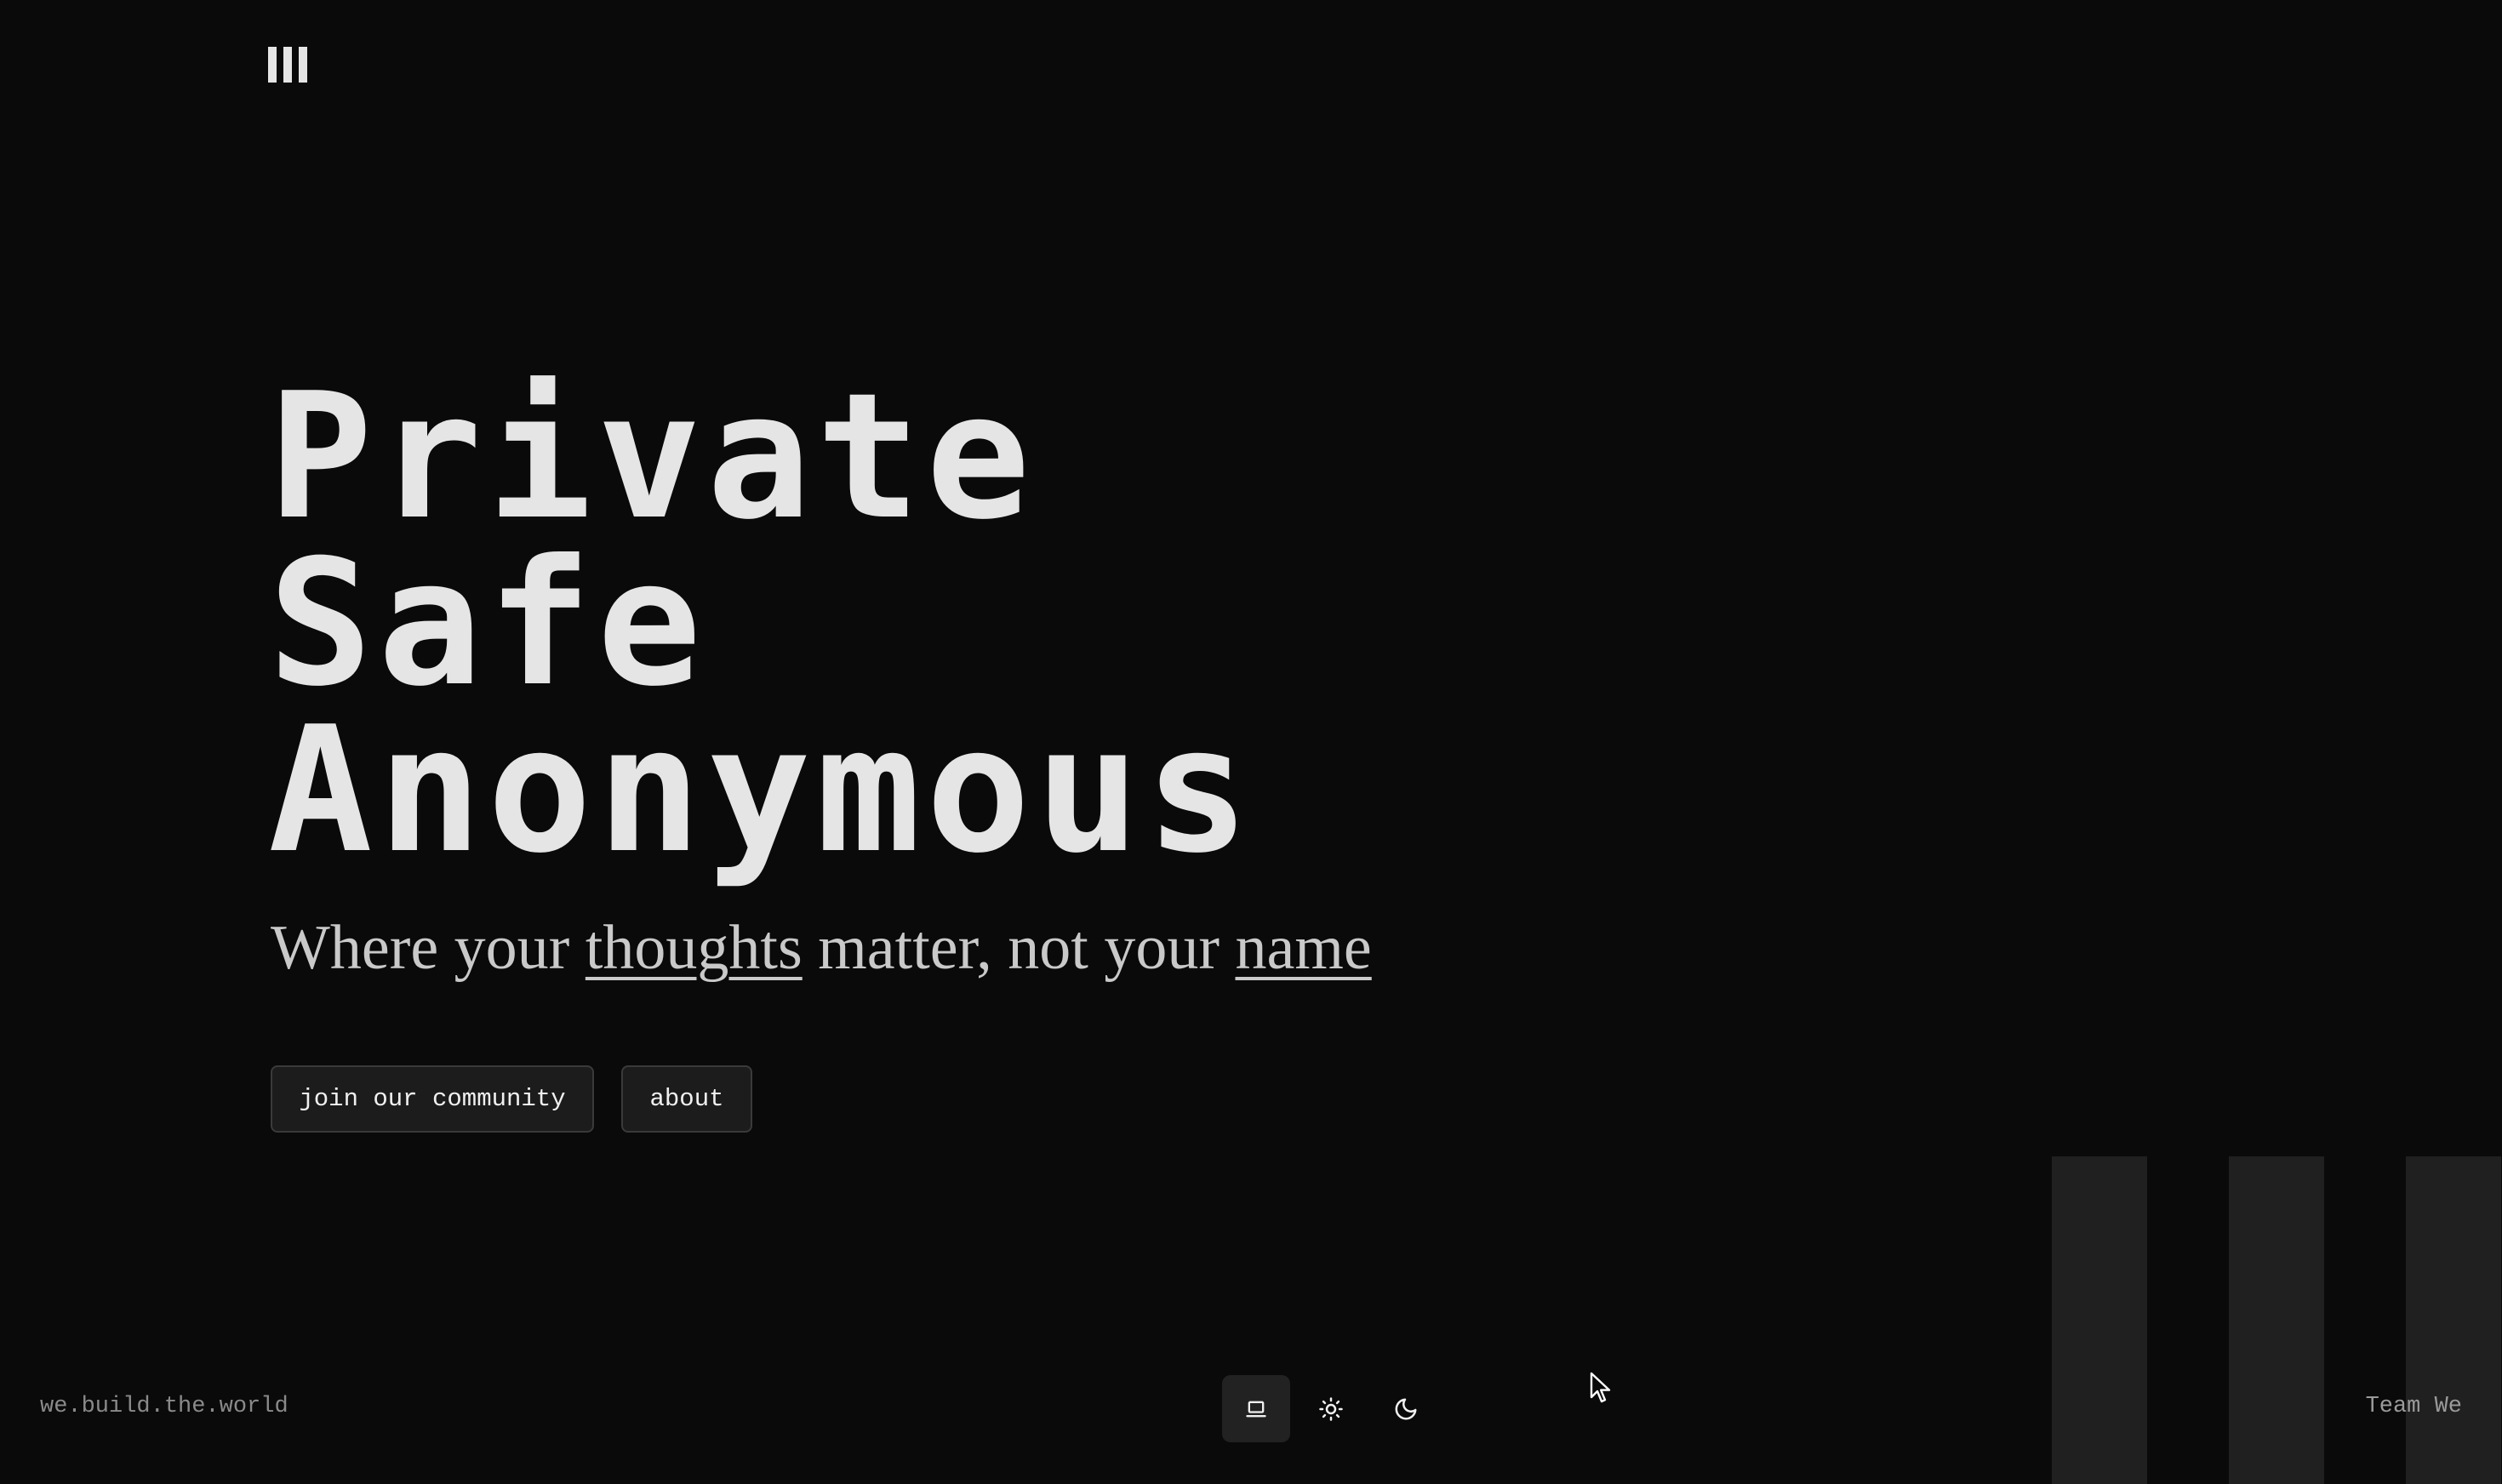 Image resolution: width=2502 pixels, height=1484 pixels. I want to click on tagline-text-2: matter, not your, so click(1019, 948).